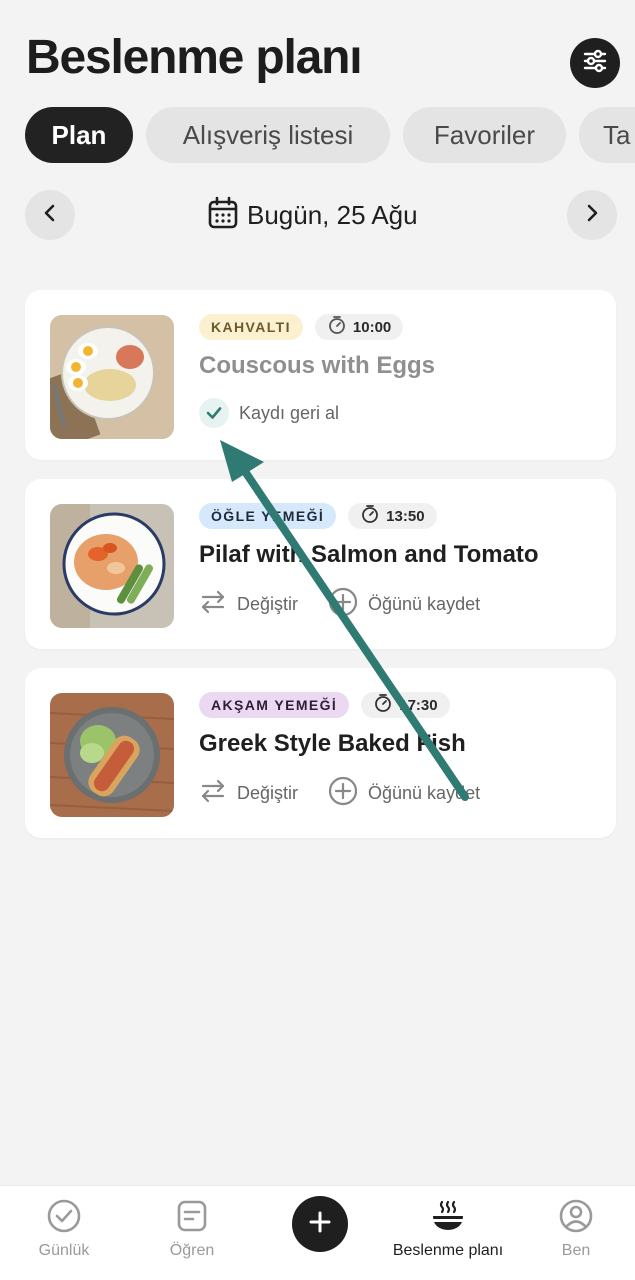 This screenshot has height=1280, width=635. I want to click on nav-item-meal-plan: Beslenme planı, so click(448, 1233).